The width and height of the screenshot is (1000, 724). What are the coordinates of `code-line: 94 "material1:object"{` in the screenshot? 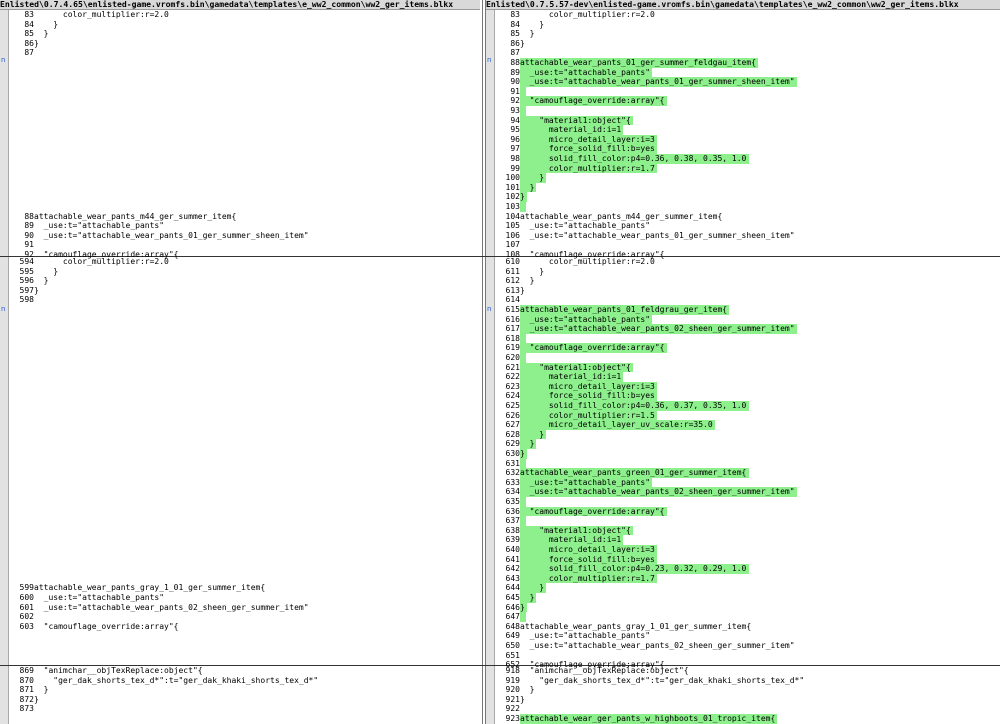 It's located at (563, 121).